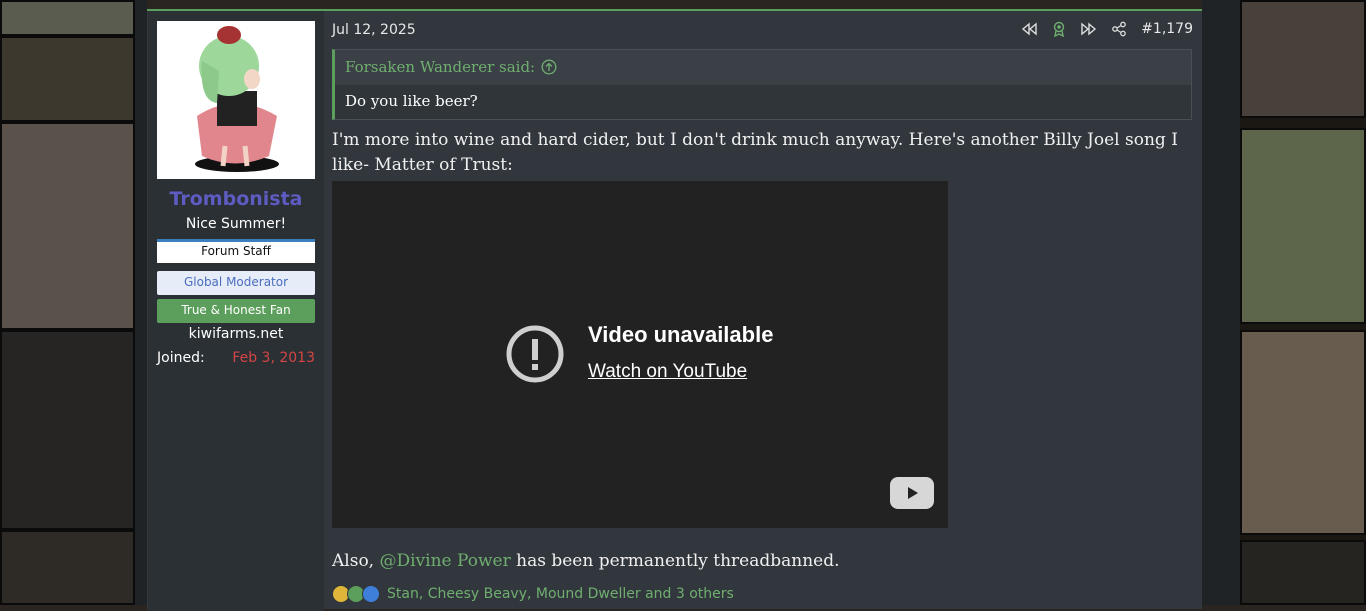  I want to click on avatar-image, so click(237, 99).